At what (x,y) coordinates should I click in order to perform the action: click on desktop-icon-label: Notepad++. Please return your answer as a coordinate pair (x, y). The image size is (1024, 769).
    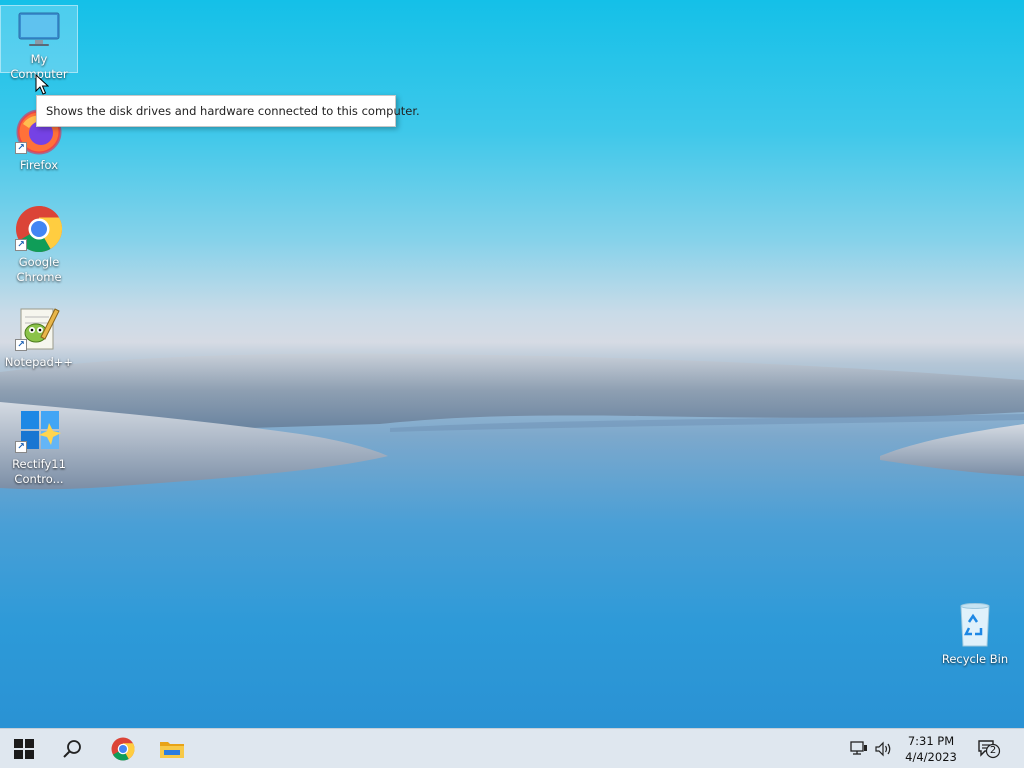
    Looking at the image, I should click on (39, 362).